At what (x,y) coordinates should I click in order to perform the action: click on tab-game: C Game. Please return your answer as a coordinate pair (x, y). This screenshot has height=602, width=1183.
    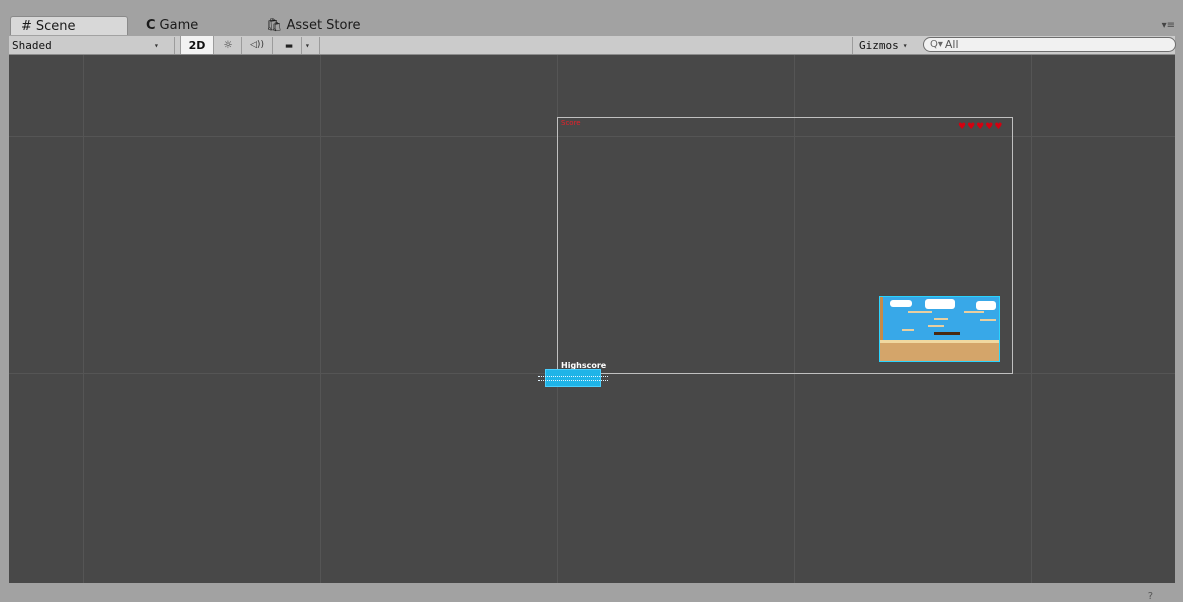
    Looking at the image, I should click on (165, 25).